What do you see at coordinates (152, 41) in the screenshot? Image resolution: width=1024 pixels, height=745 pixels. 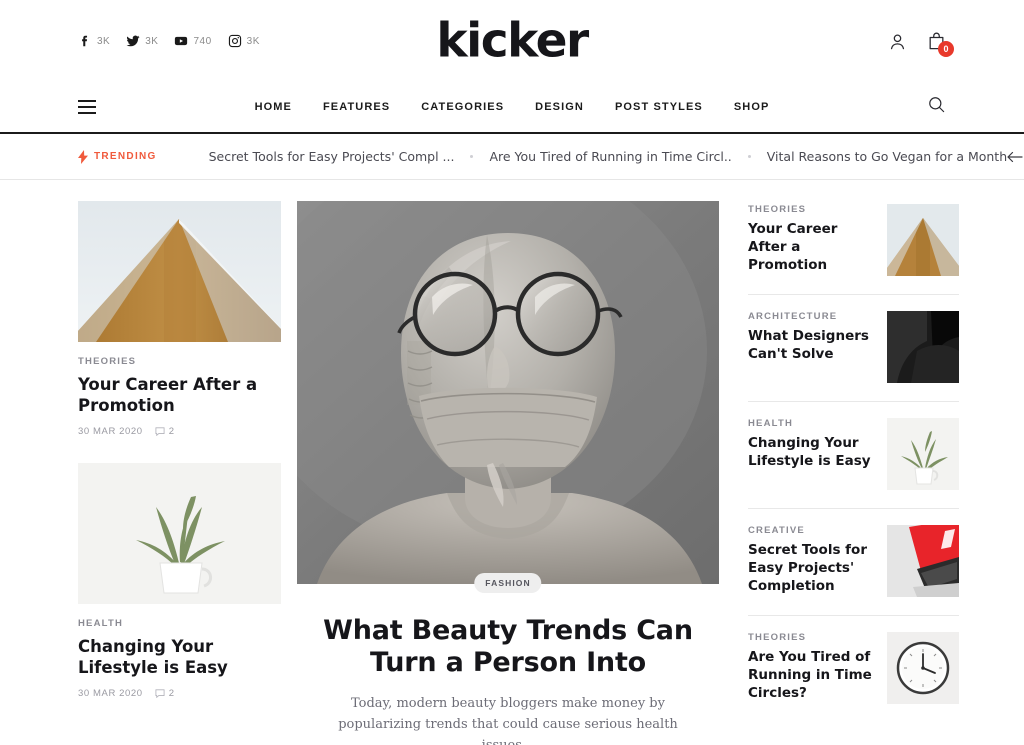 I see `social-count-twitter: 3K` at bounding box center [152, 41].